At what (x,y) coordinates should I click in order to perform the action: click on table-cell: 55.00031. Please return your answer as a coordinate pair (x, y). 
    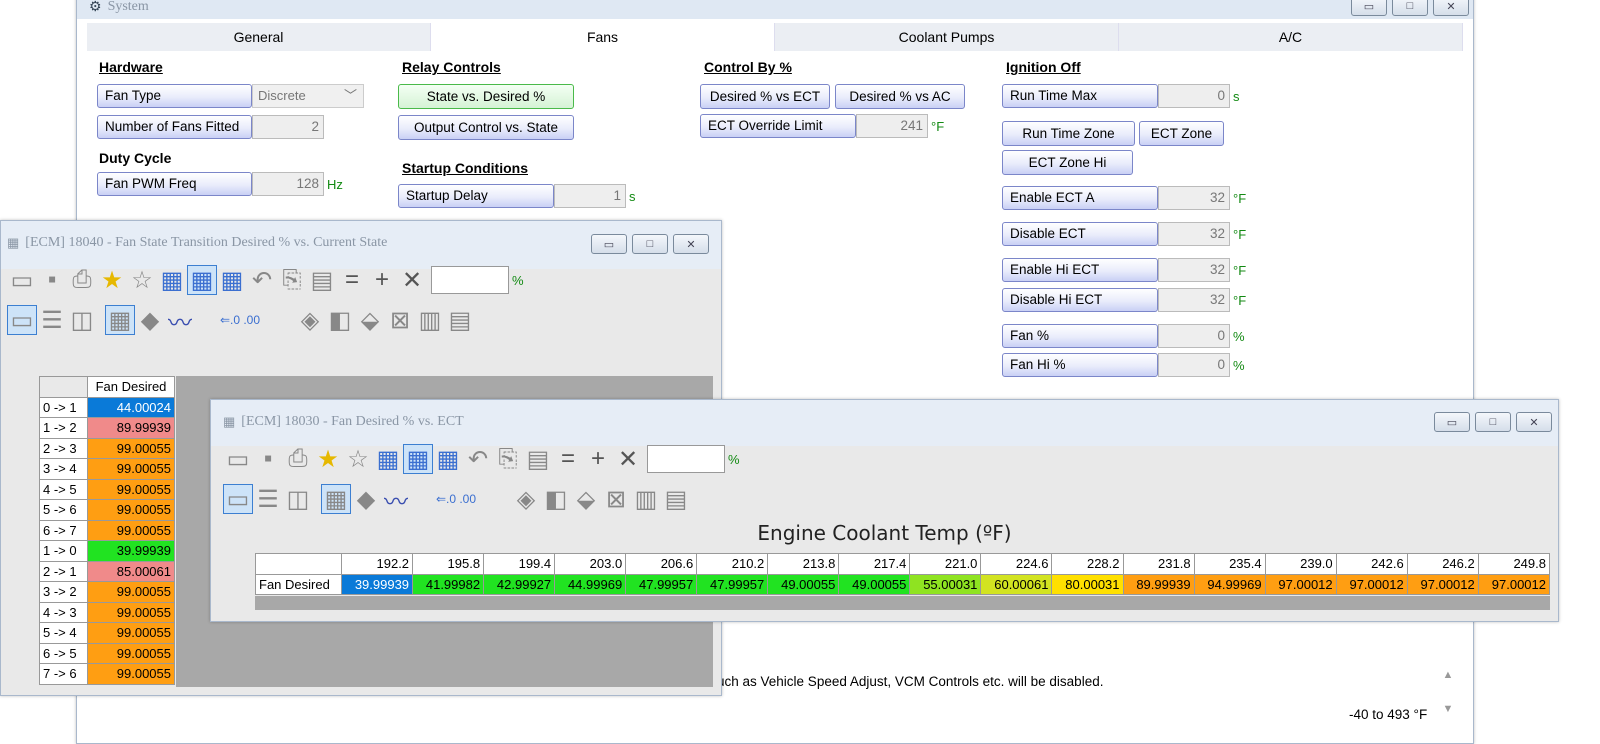
    Looking at the image, I should click on (945, 584).